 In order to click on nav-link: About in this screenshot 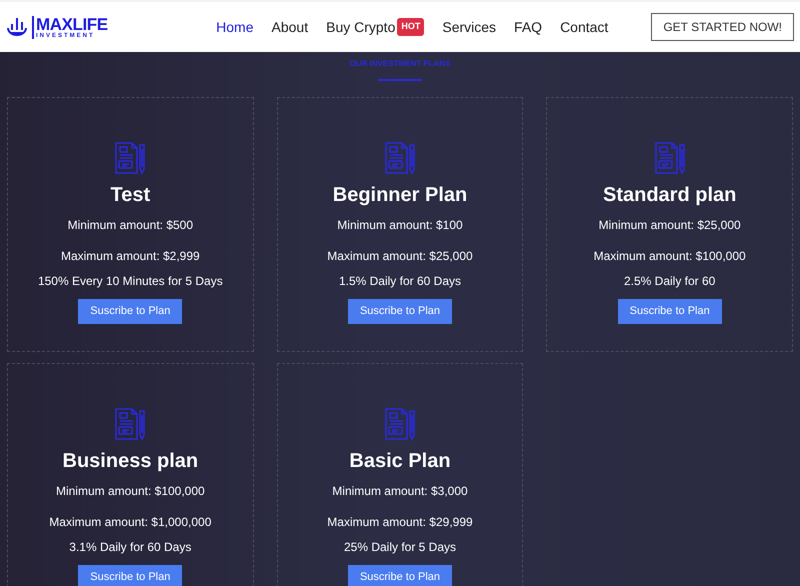, I will do `click(290, 27)`.